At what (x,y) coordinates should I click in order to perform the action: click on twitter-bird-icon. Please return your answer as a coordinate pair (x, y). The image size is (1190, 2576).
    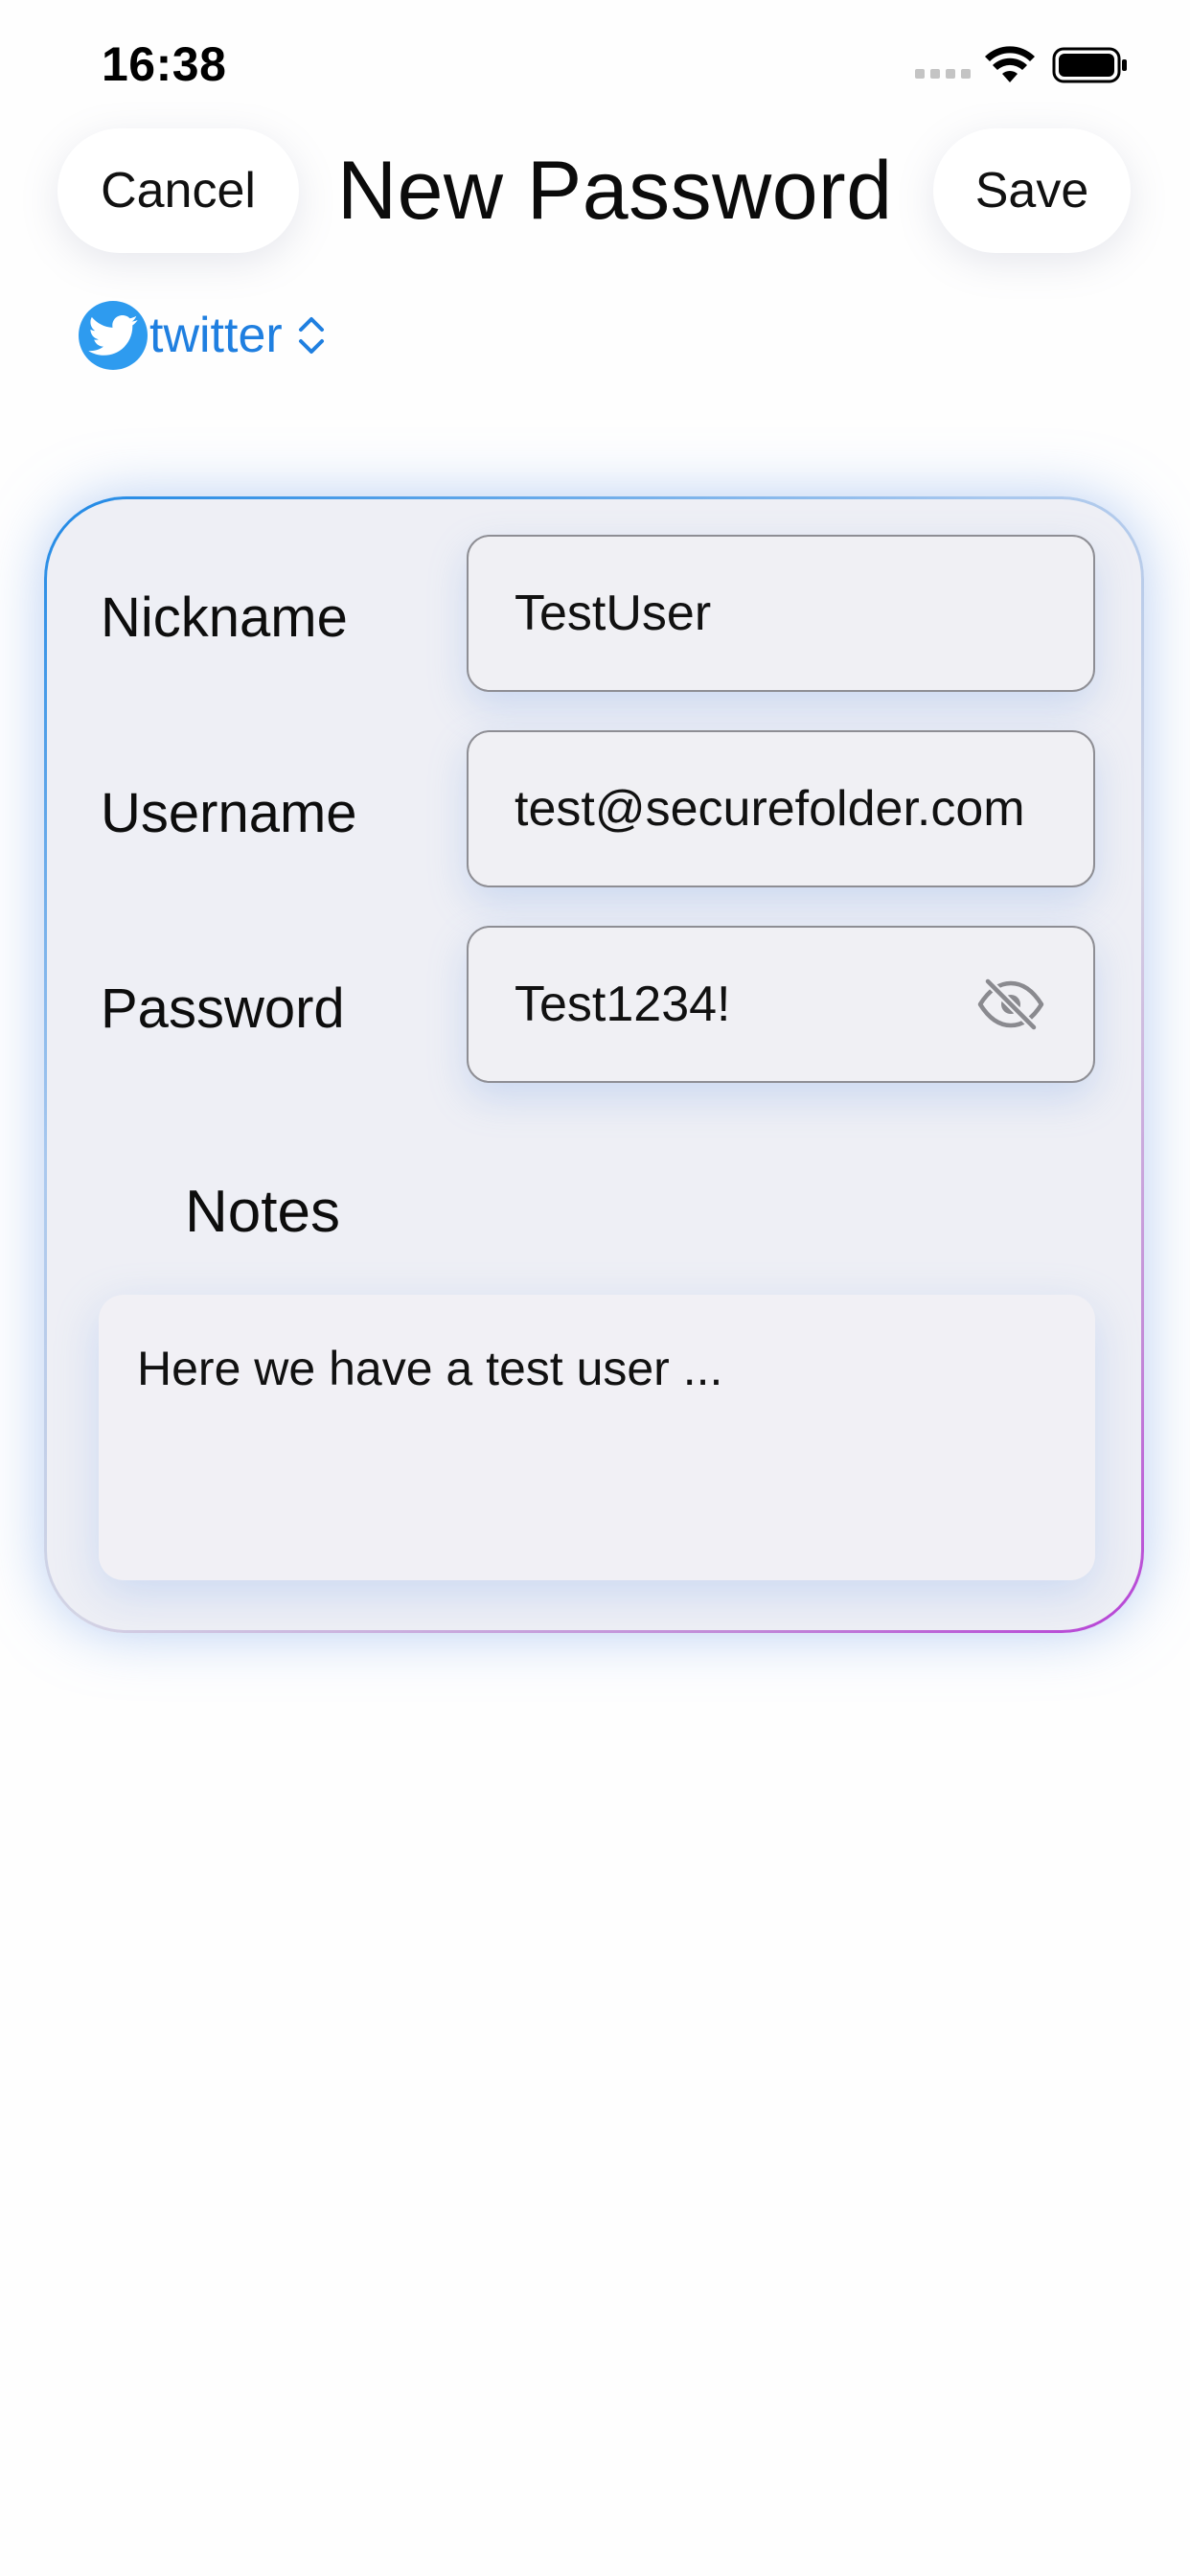
    Looking at the image, I should click on (114, 335).